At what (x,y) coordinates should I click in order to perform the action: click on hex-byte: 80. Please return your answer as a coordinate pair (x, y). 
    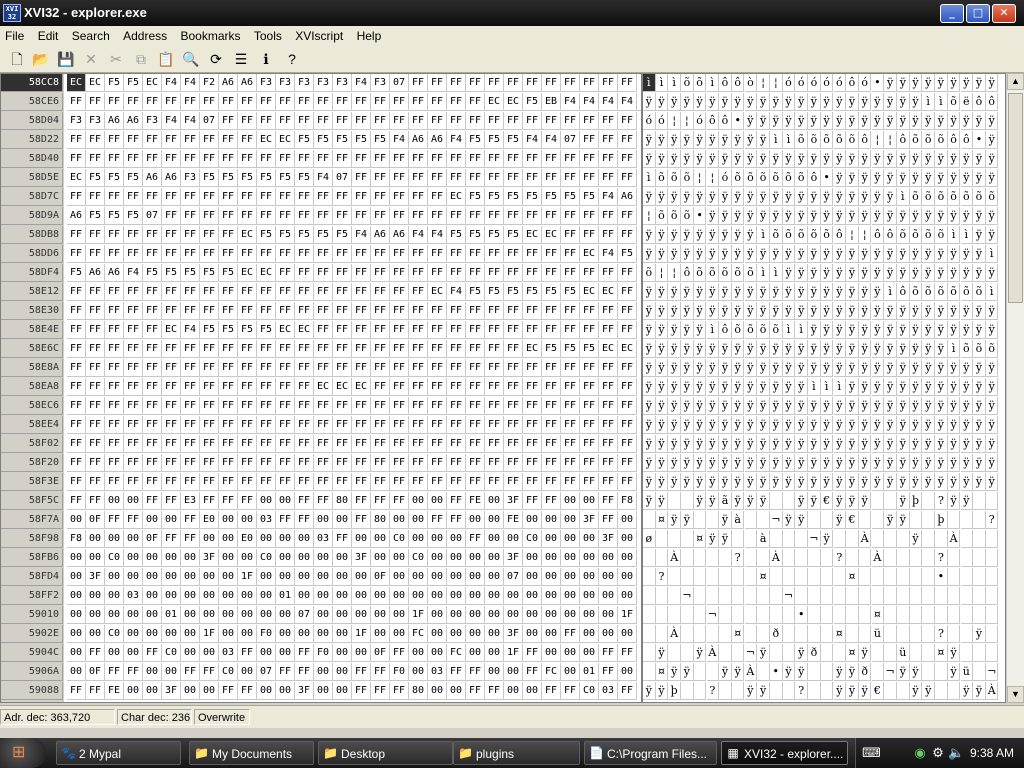
    Looking at the image, I should click on (418, 691).